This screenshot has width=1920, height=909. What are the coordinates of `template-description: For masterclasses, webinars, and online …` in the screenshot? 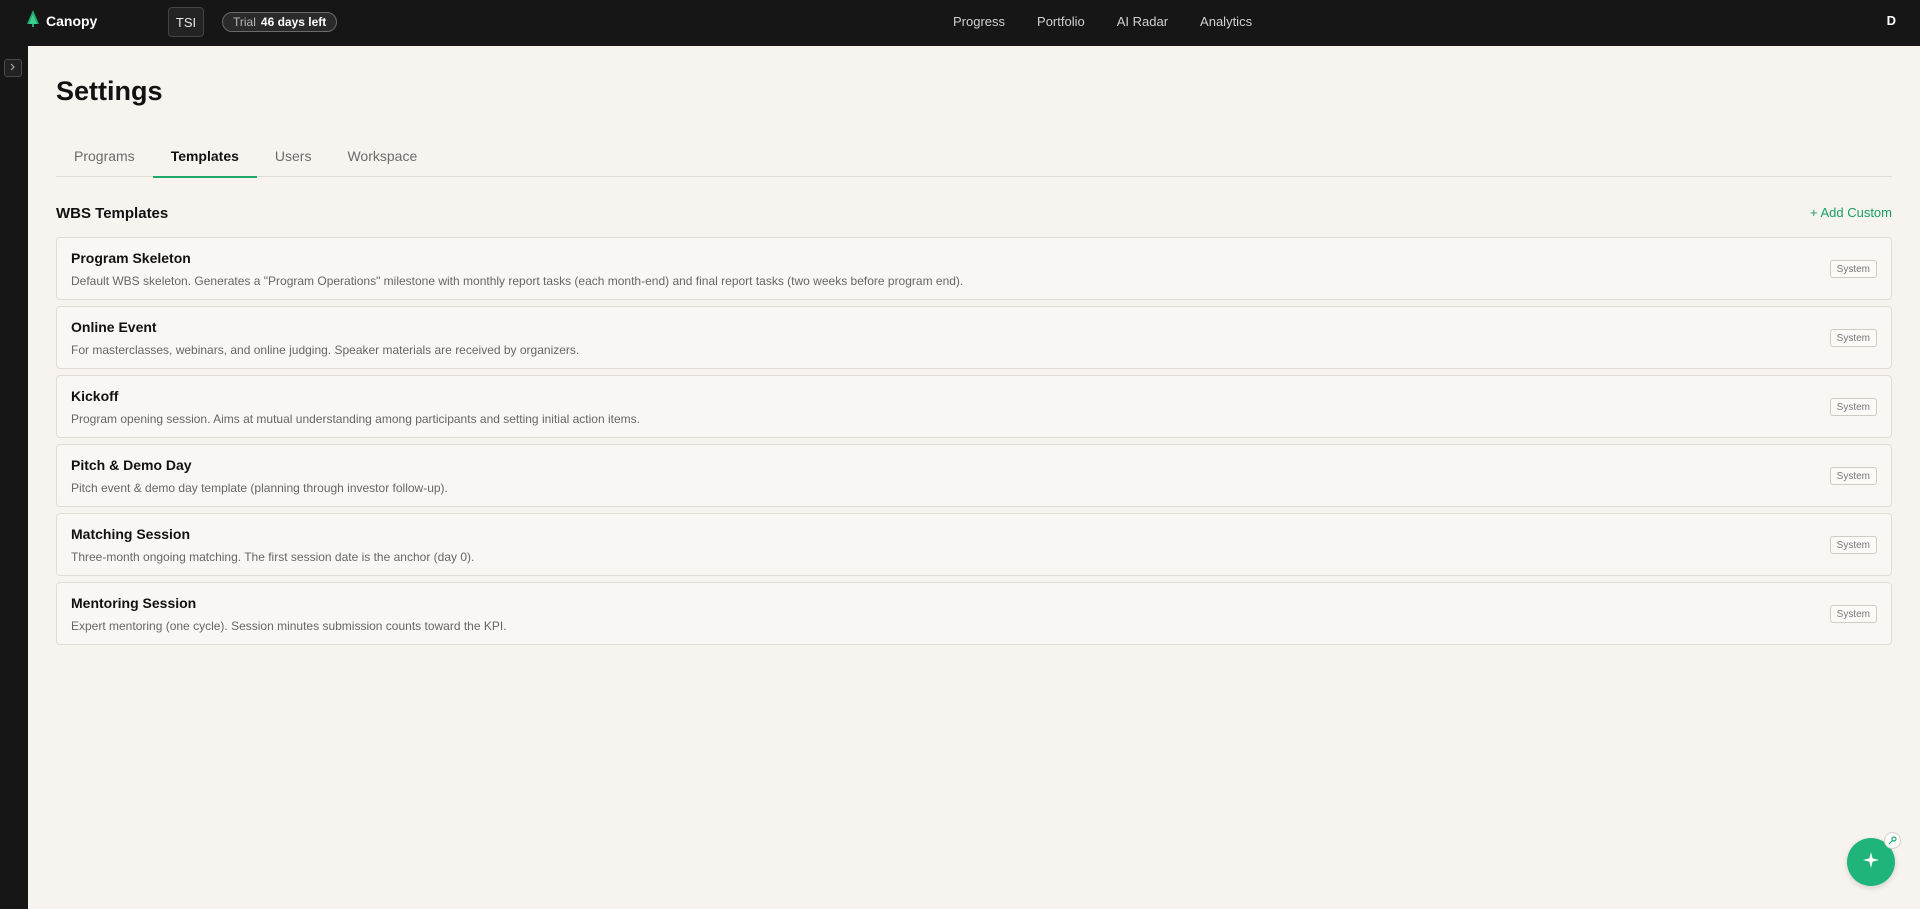 It's located at (325, 350).